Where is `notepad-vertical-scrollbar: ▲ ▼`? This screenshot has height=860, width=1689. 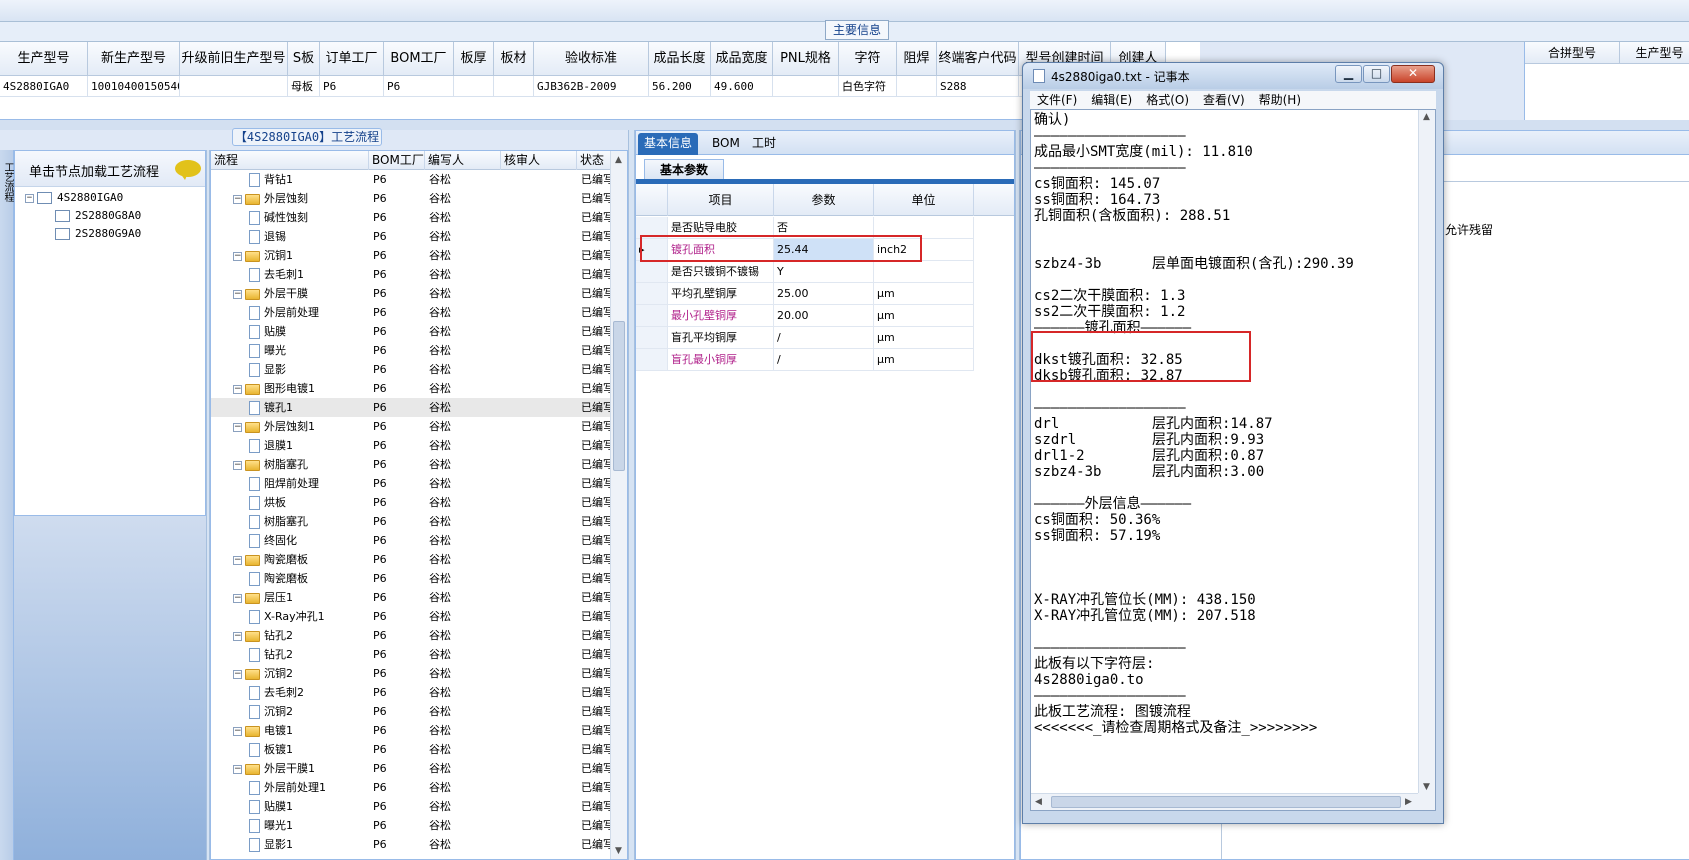 notepad-vertical-scrollbar: ▲ ▼ is located at coordinates (1426, 452).